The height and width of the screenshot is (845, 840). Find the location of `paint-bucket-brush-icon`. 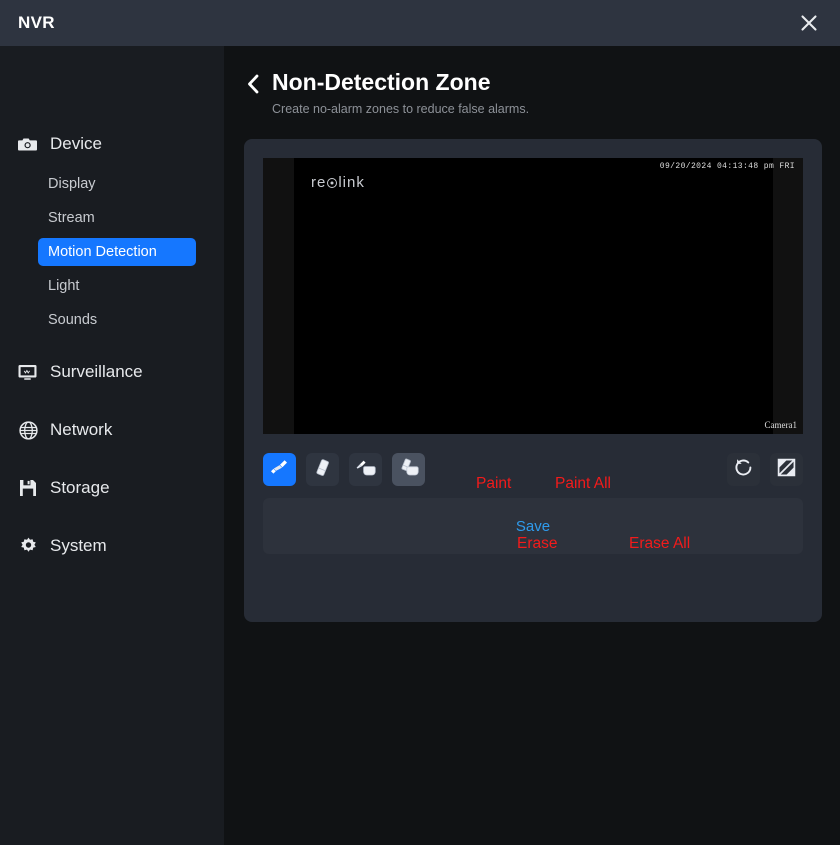

paint-bucket-brush-icon is located at coordinates (366, 470).